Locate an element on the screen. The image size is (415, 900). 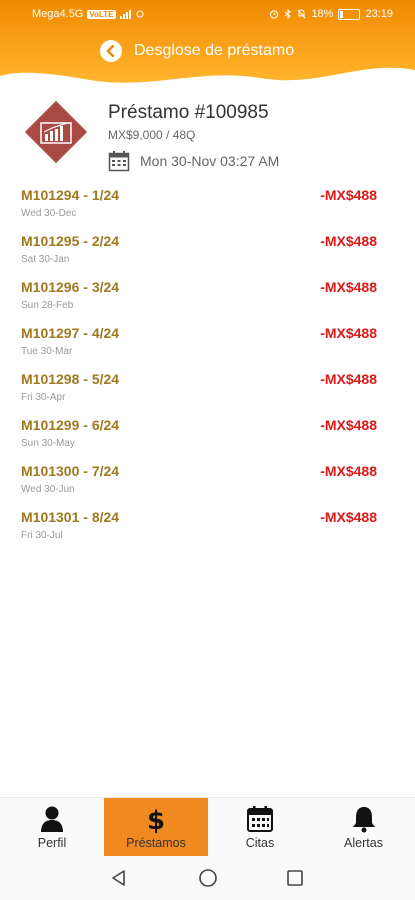
volte-badge: VoLTE is located at coordinates (101, 14).